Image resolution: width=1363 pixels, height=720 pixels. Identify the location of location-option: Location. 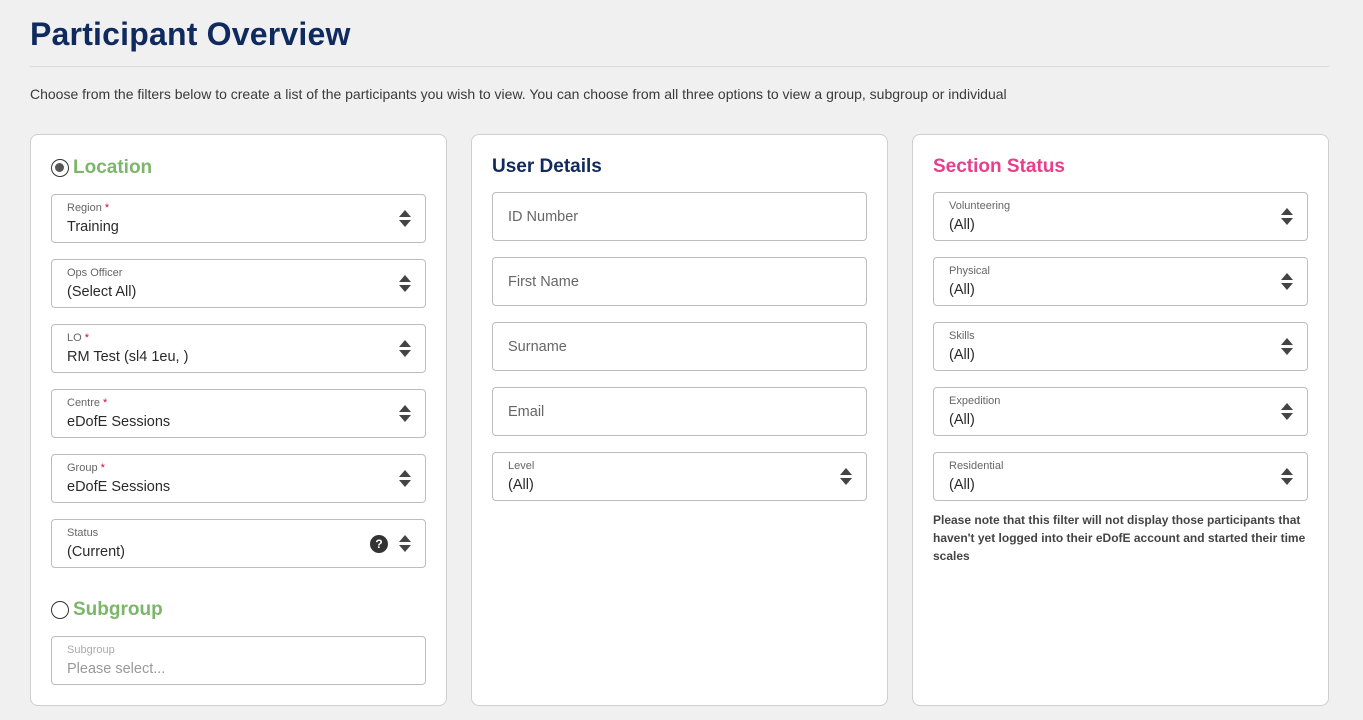
(101, 168).